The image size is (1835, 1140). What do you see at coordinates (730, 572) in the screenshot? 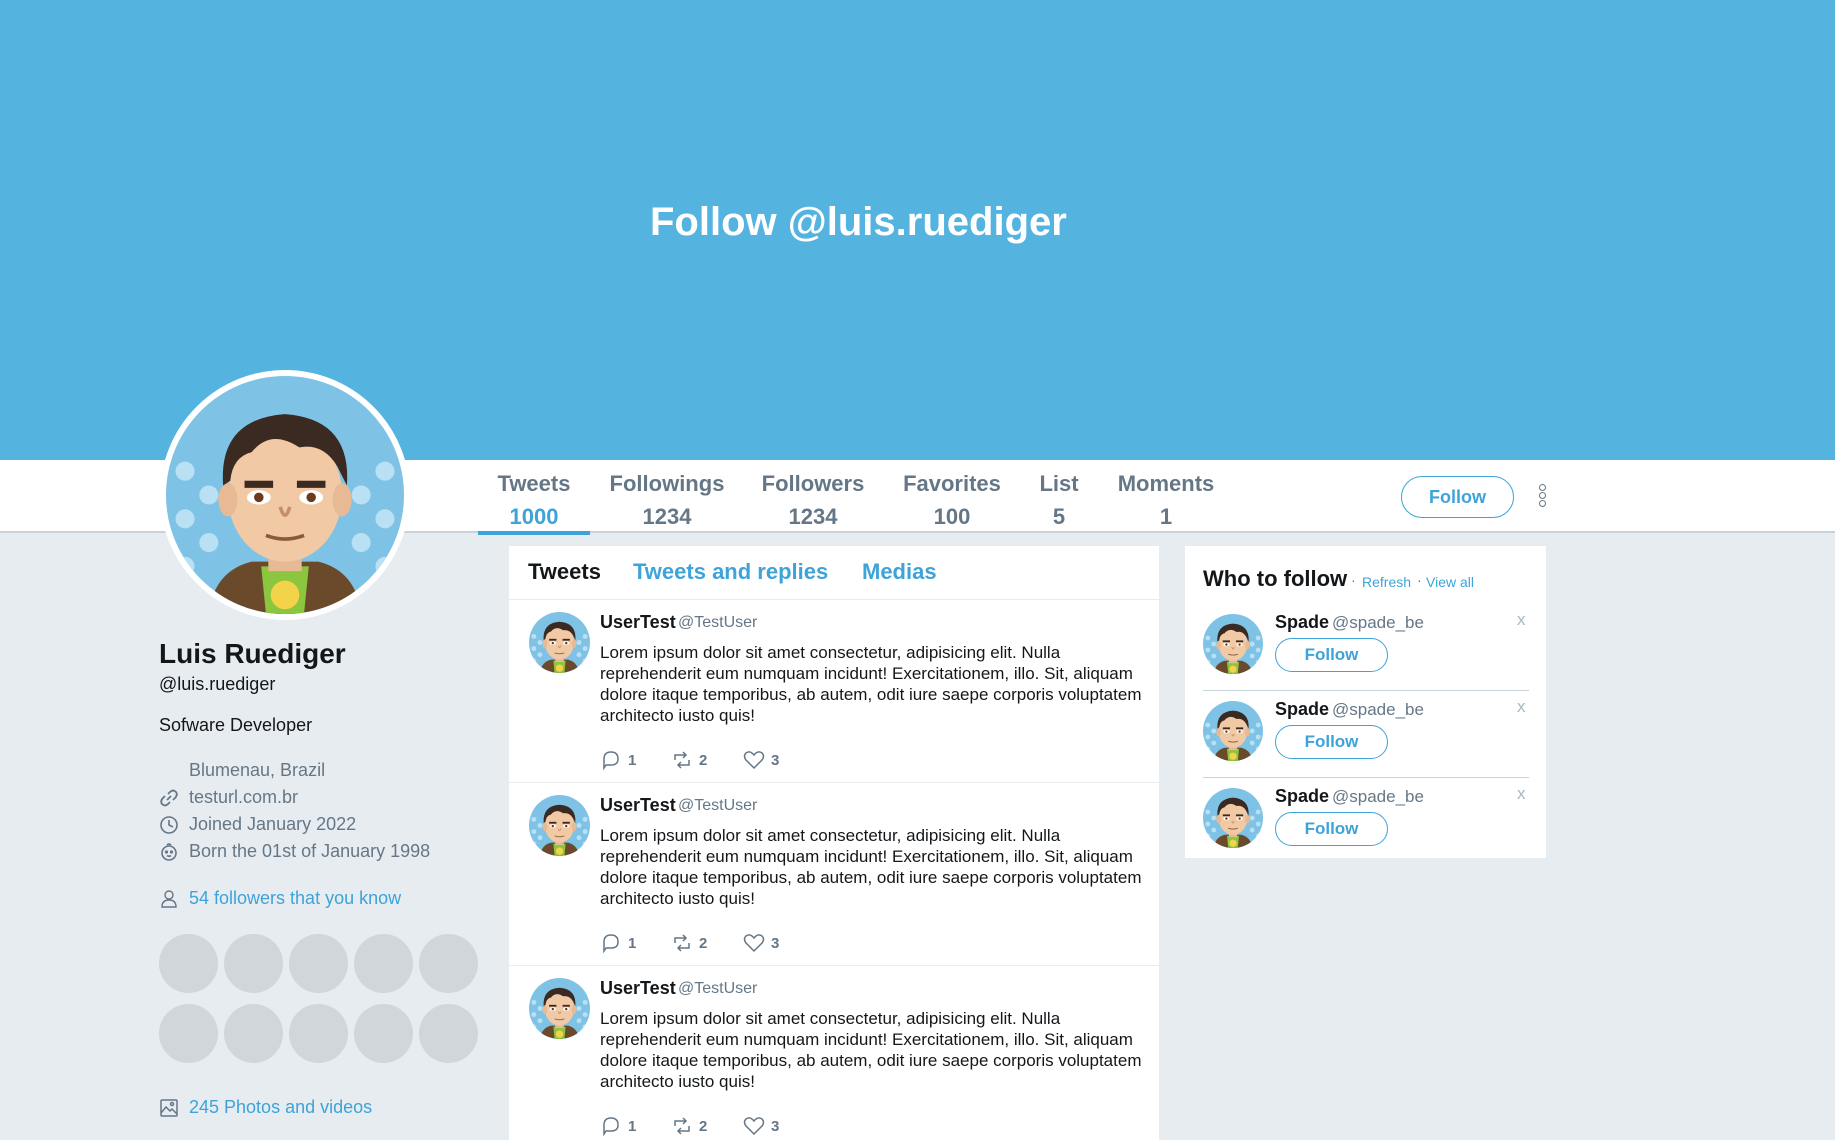
I see `tab-tweets-and-replies: Tweets and replies` at bounding box center [730, 572].